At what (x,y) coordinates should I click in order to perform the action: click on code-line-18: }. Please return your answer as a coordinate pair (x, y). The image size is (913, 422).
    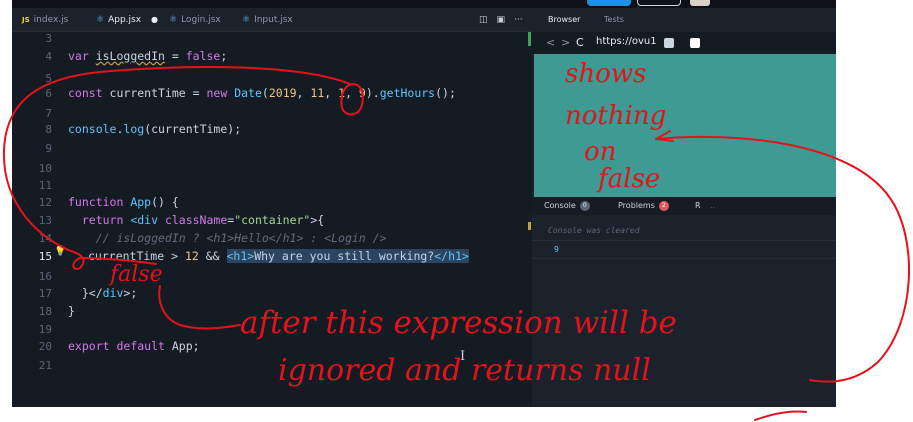
    Looking at the image, I should click on (71, 311).